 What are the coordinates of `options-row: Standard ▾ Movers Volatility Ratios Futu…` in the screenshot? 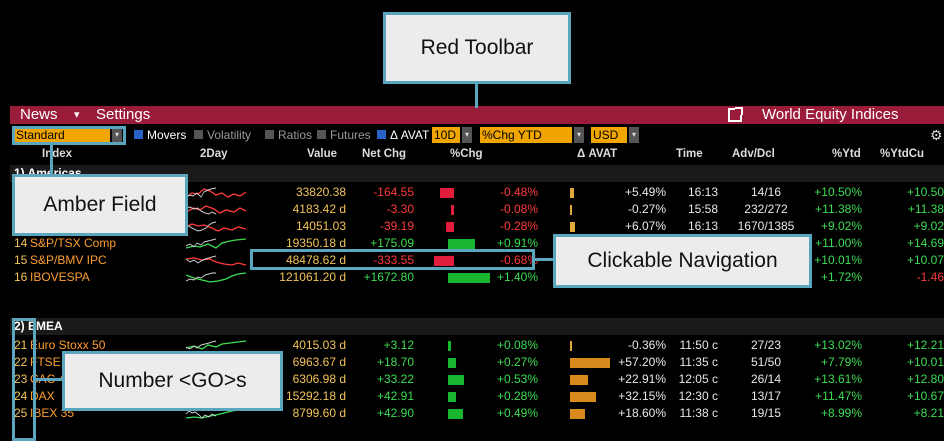 It's located at (477, 135).